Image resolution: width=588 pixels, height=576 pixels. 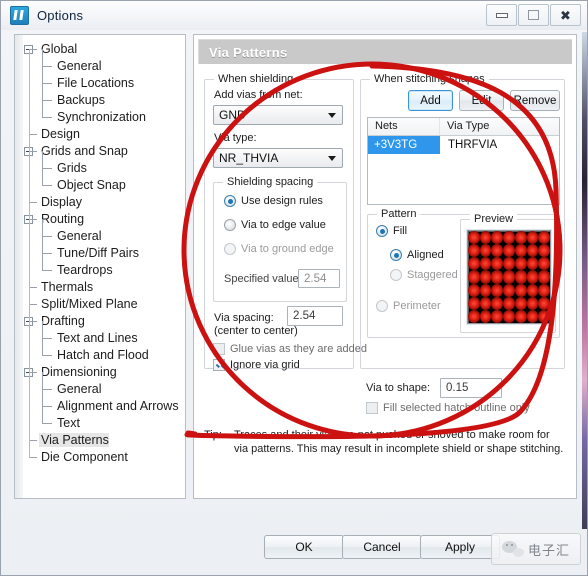 What do you see at coordinates (102, 419) in the screenshot?
I see `tree-item-text: Text` at bounding box center [102, 419].